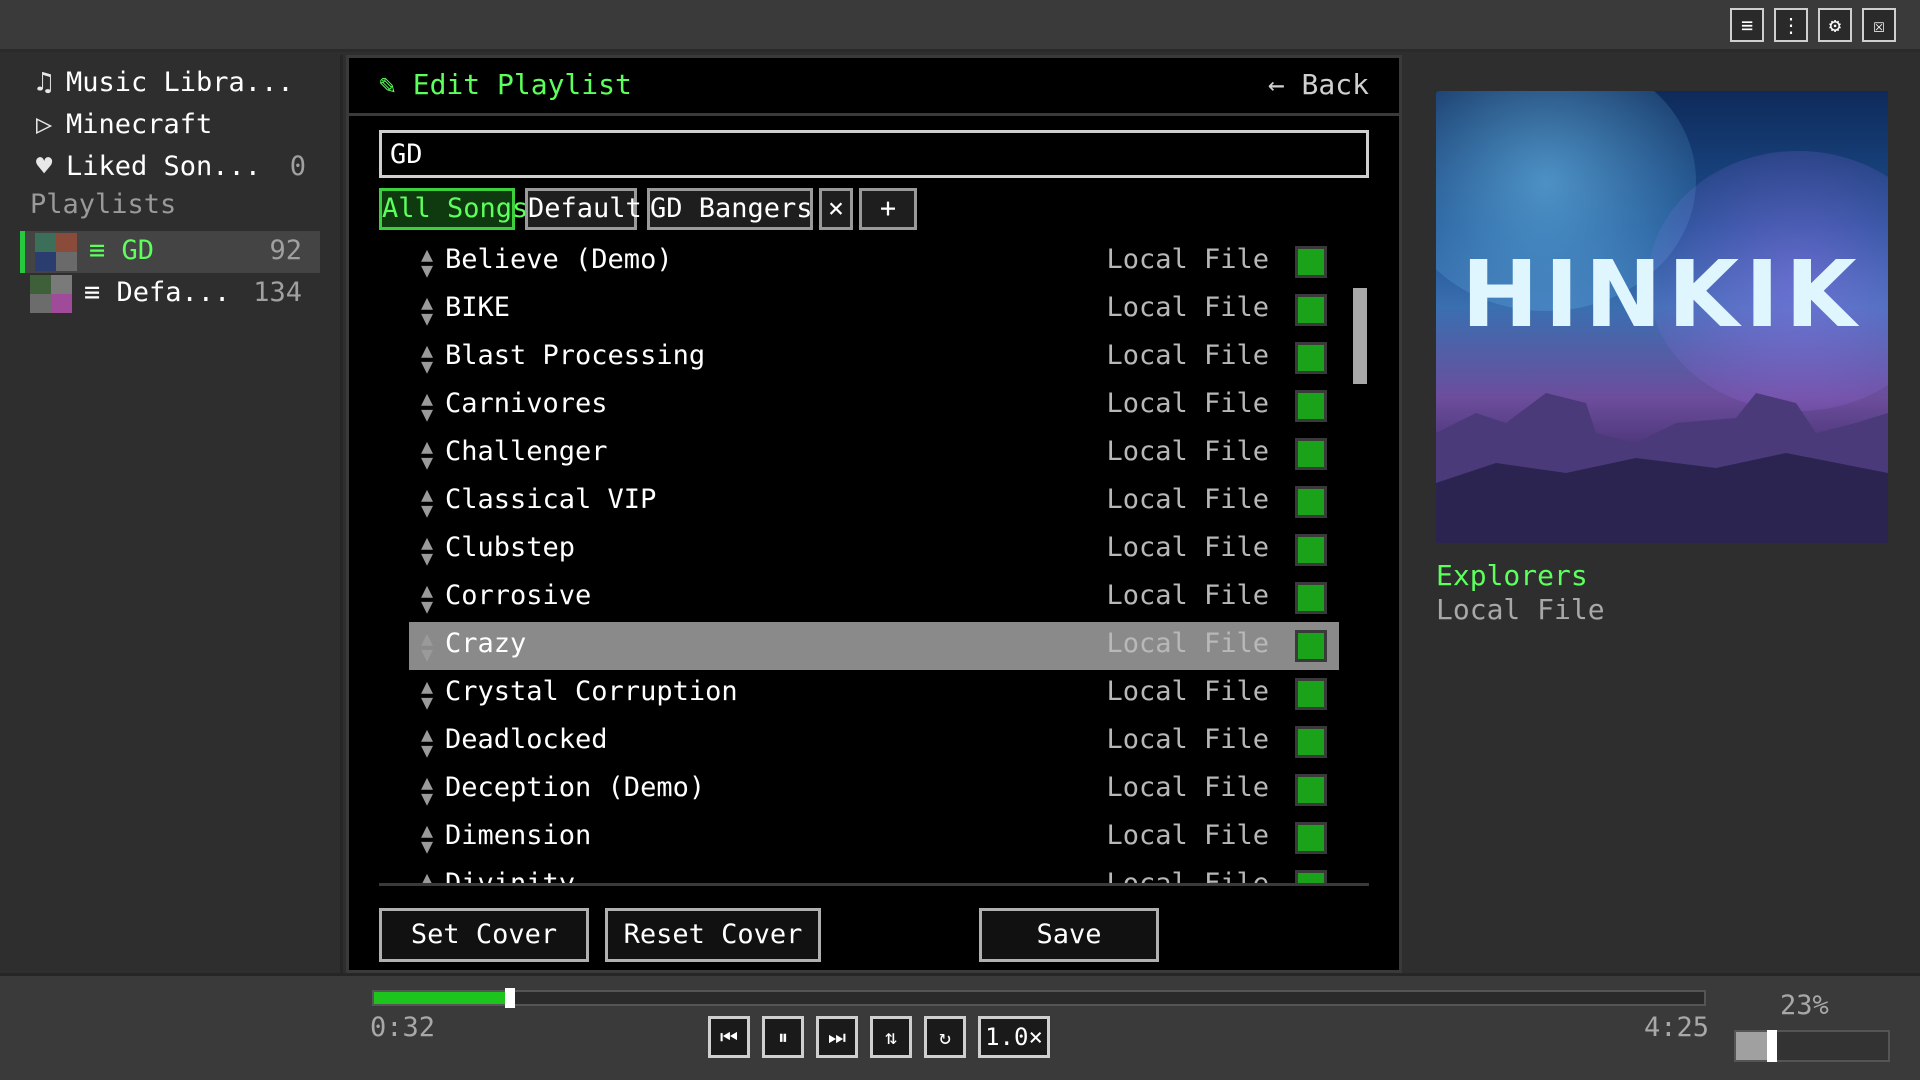  I want to click on song-row: ▲ ▼ Crazy Local File, so click(874, 646).